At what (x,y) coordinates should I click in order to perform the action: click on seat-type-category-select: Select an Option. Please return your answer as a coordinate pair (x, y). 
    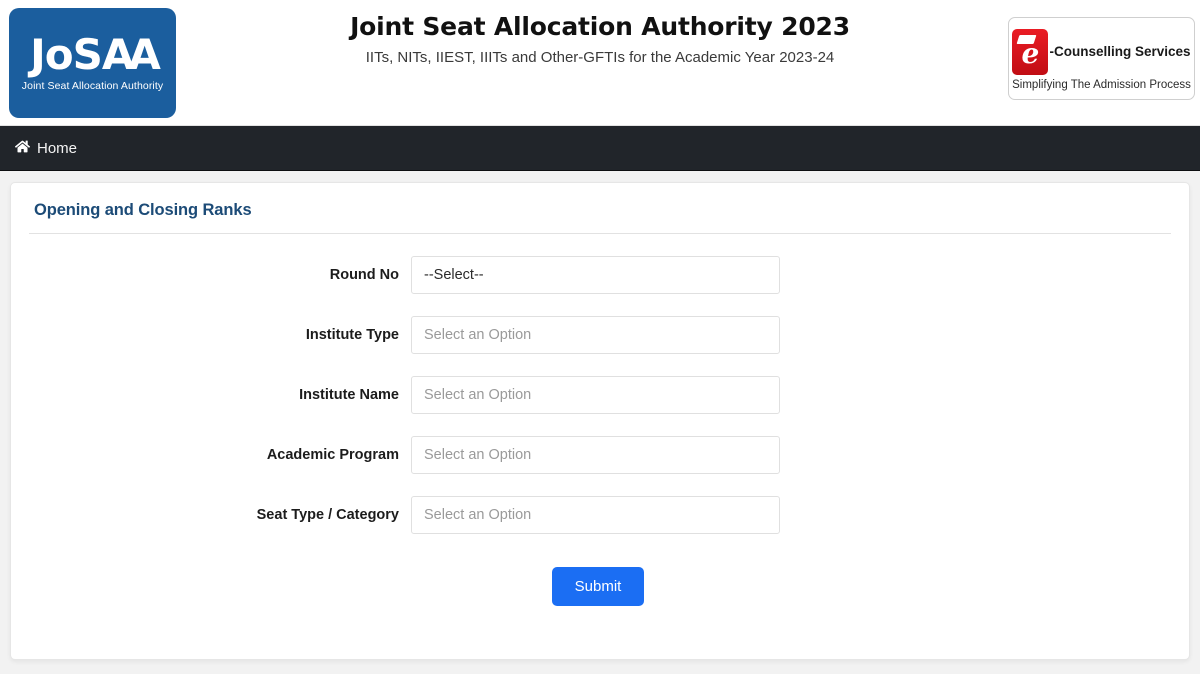
    Looking at the image, I should click on (595, 515).